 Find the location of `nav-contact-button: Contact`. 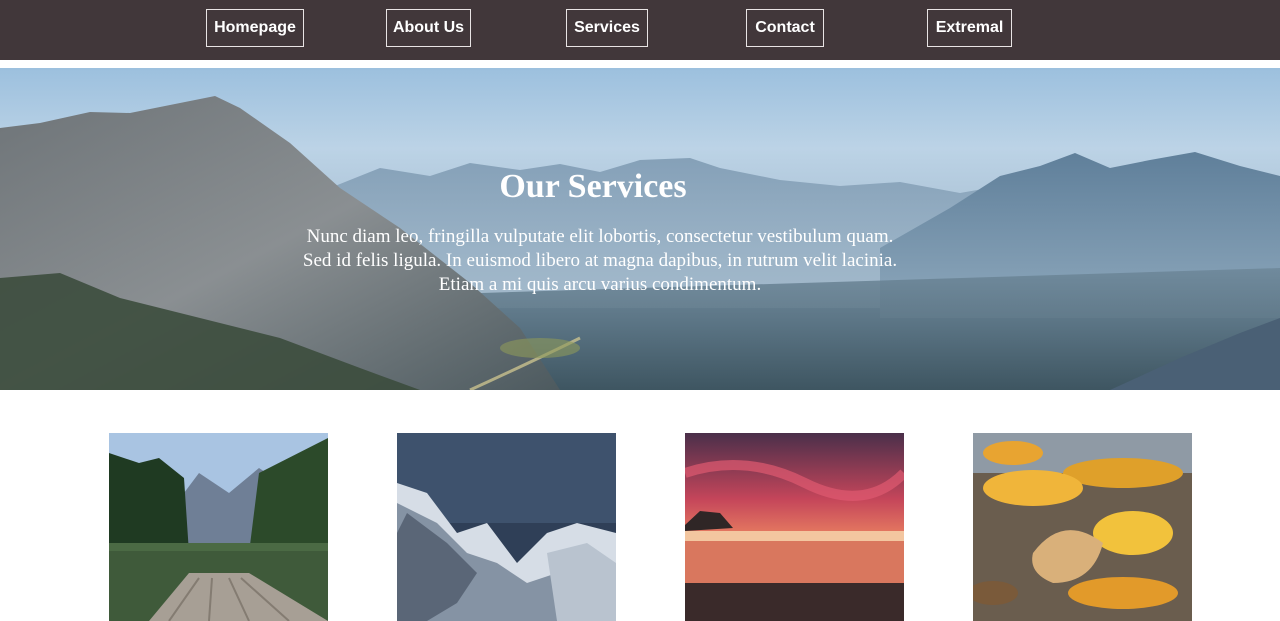

nav-contact-button: Contact is located at coordinates (785, 28).